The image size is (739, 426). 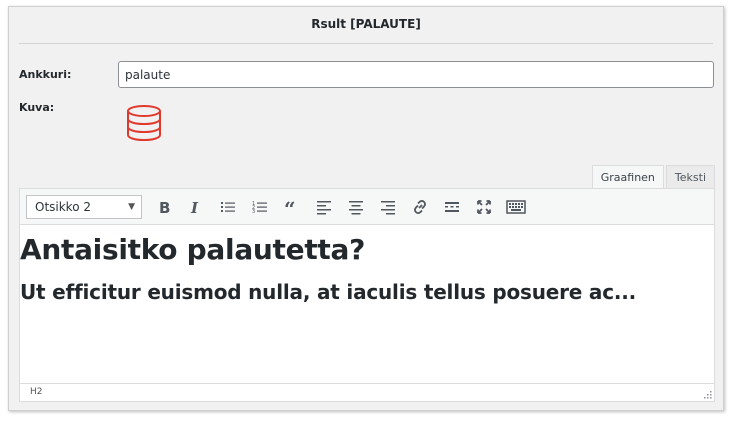 What do you see at coordinates (228, 207) in the screenshot?
I see `bullet-list-icon` at bounding box center [228, 207].